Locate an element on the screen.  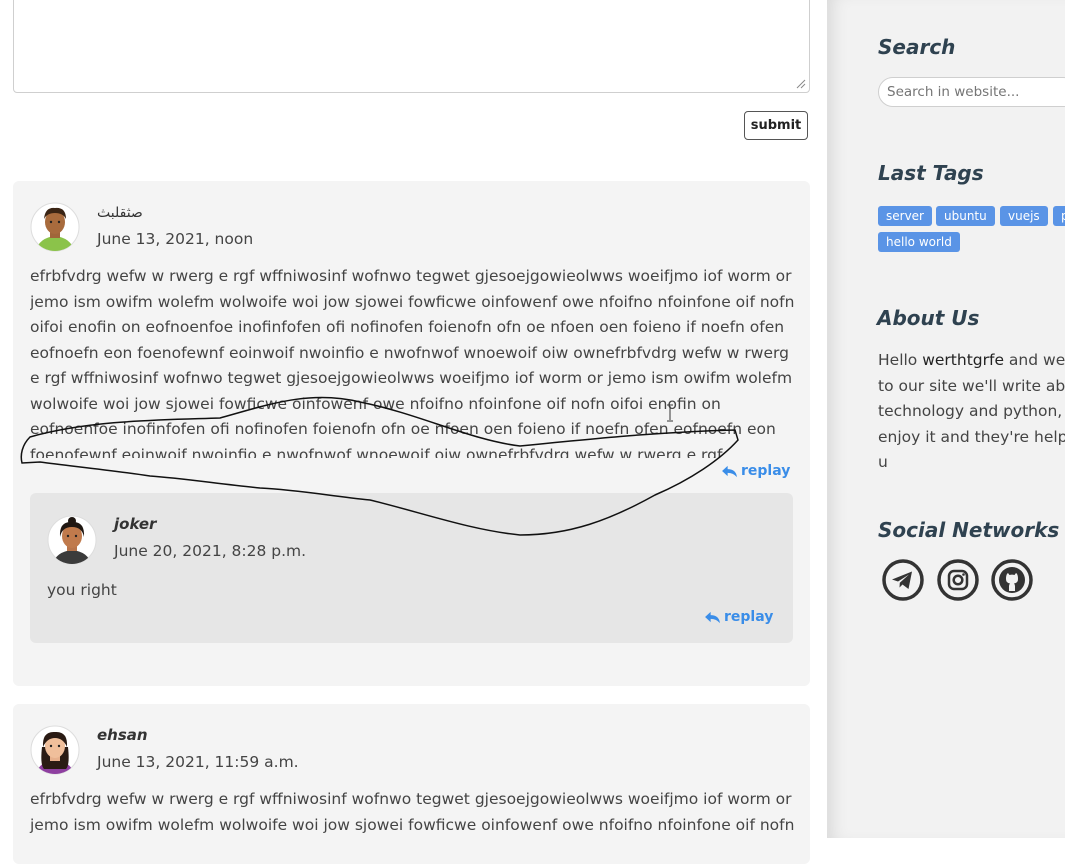
tag-ubuntu: ubuntu is located at coordinates (965, 216).